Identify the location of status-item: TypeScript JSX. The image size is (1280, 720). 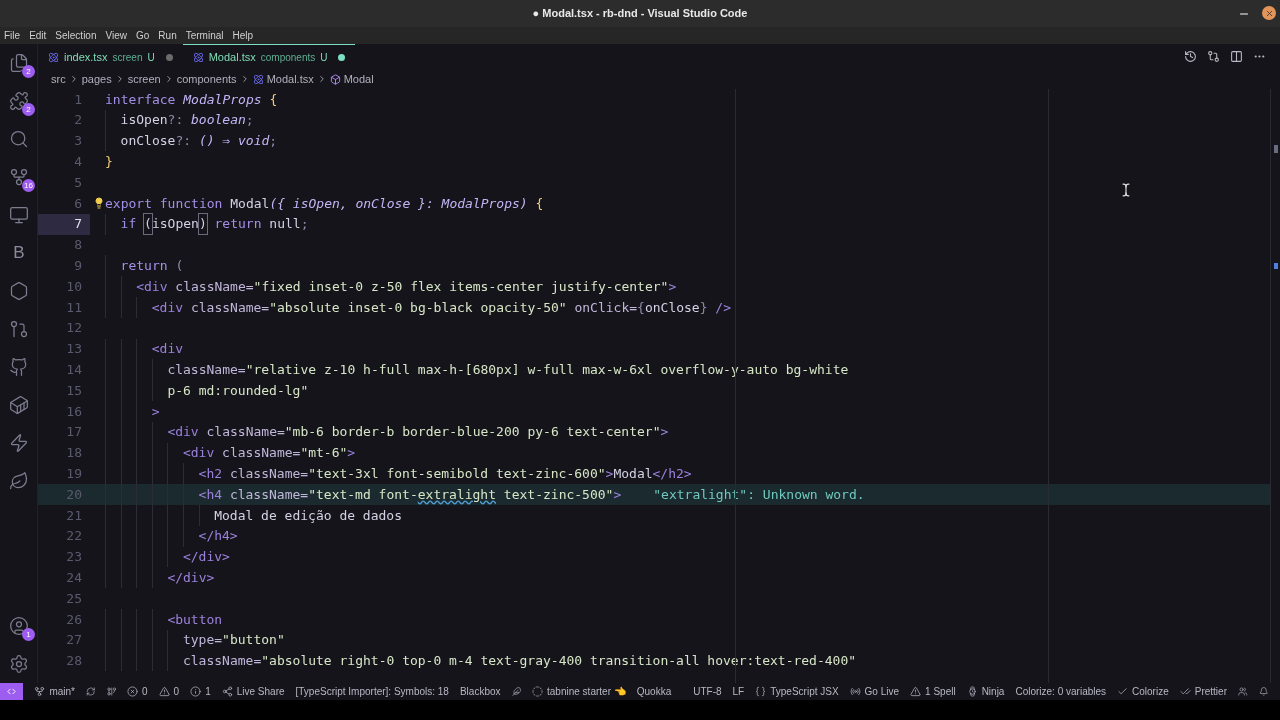
(804, 691).